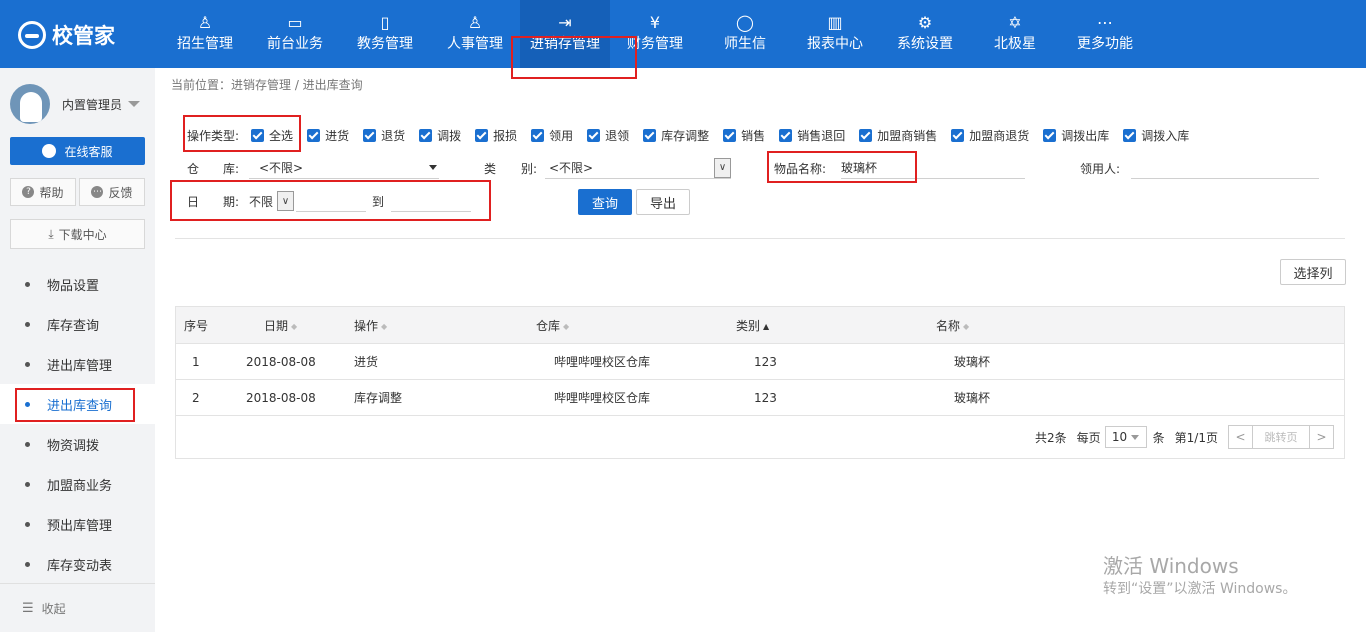 The height and width of the screenshot is (632, 1366). I want to click on sidebar-item-stock-changes: 库存变动表, so click(77, 564).